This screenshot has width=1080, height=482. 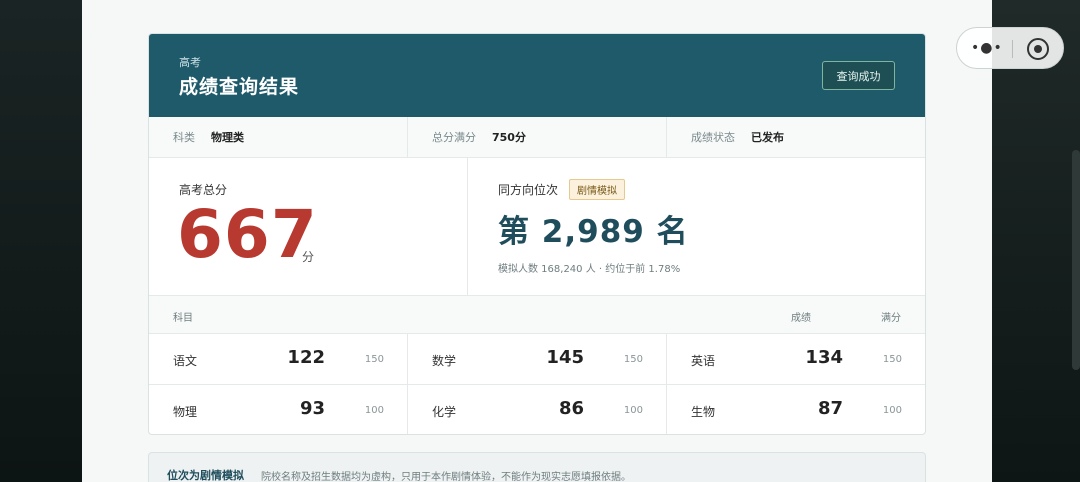 What do you see at coordinates (239, 87) in the screenshot?
I see `page-title: 成绩查询结果` at bounding box center [239, 87].